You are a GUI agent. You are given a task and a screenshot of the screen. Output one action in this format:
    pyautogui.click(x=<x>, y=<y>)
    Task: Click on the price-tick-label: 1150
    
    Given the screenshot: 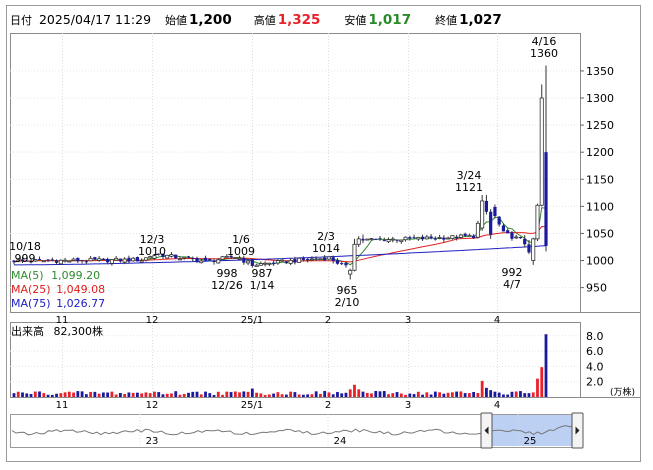 What is the action you would take?
    pyautogui.click(x=600, y=179)
    